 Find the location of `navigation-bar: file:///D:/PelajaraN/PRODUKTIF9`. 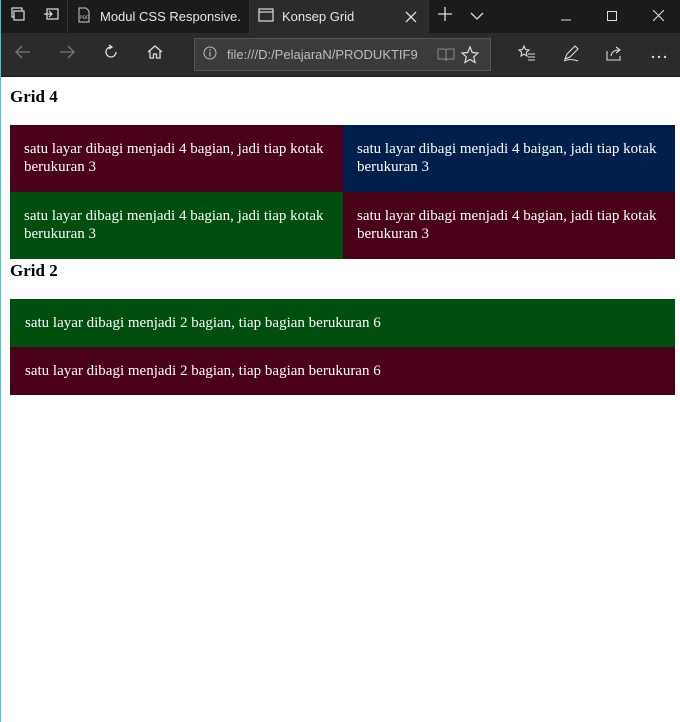

navigation-bar: file:///D:/PelajaraN/PRODUKTIF9 is located at coordinates (340, 55).